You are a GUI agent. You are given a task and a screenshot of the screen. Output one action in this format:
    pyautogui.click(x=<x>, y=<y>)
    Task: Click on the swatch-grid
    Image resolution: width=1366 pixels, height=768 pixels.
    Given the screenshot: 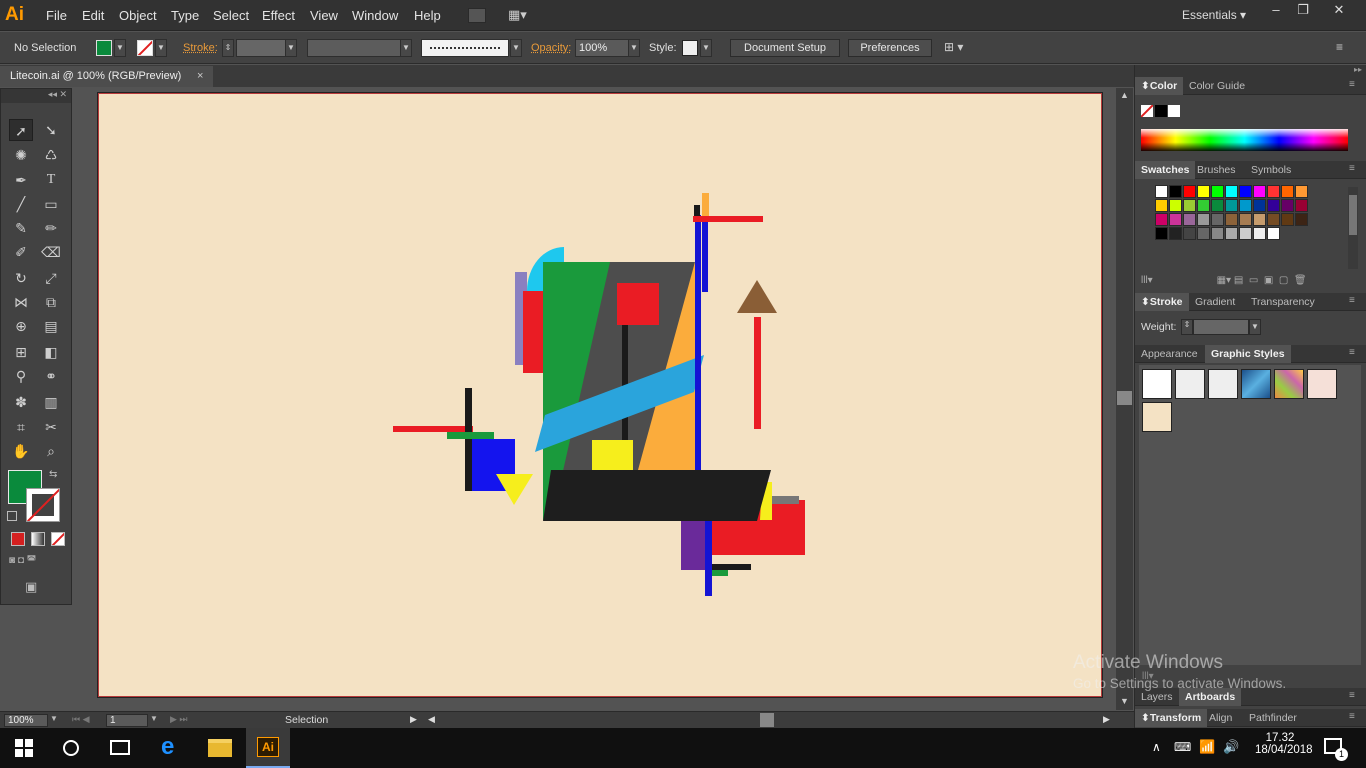 What is the action you would take?
    pyautogui.click(x=1241, y=229)
    